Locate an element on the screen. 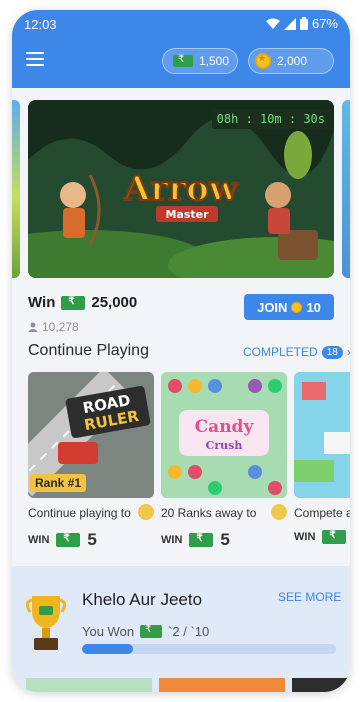 This screenshot has height=702, width=362. app-header: 12:03 67% 1,500 2,000 is located at coordinates (181, 49).